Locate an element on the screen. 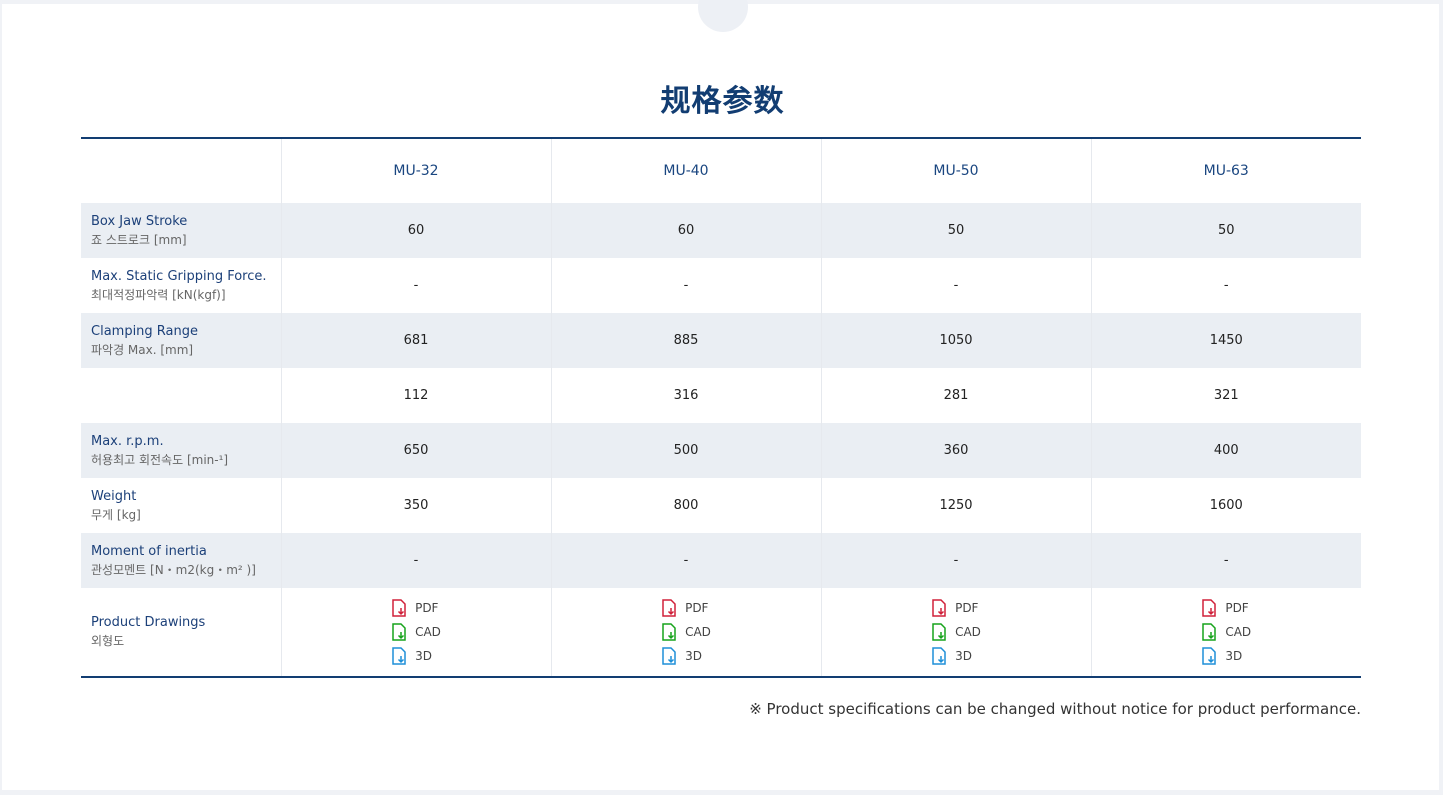  row-label: Weight 무게 [kg] is located at coordinates (181, 505).